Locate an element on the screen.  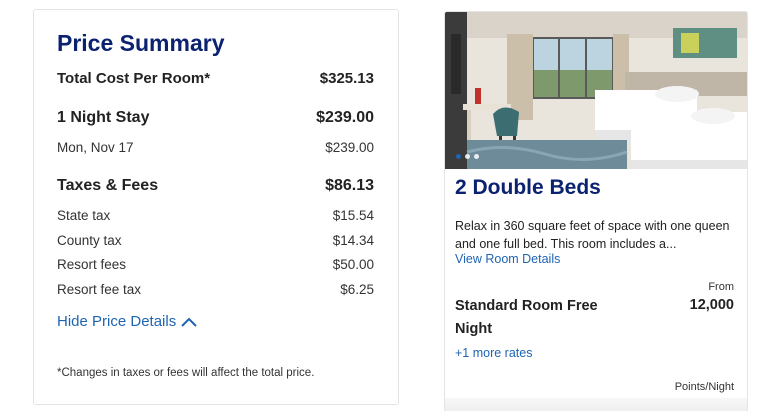
fee-value: $50.00 is located at coordinates (353, 264).